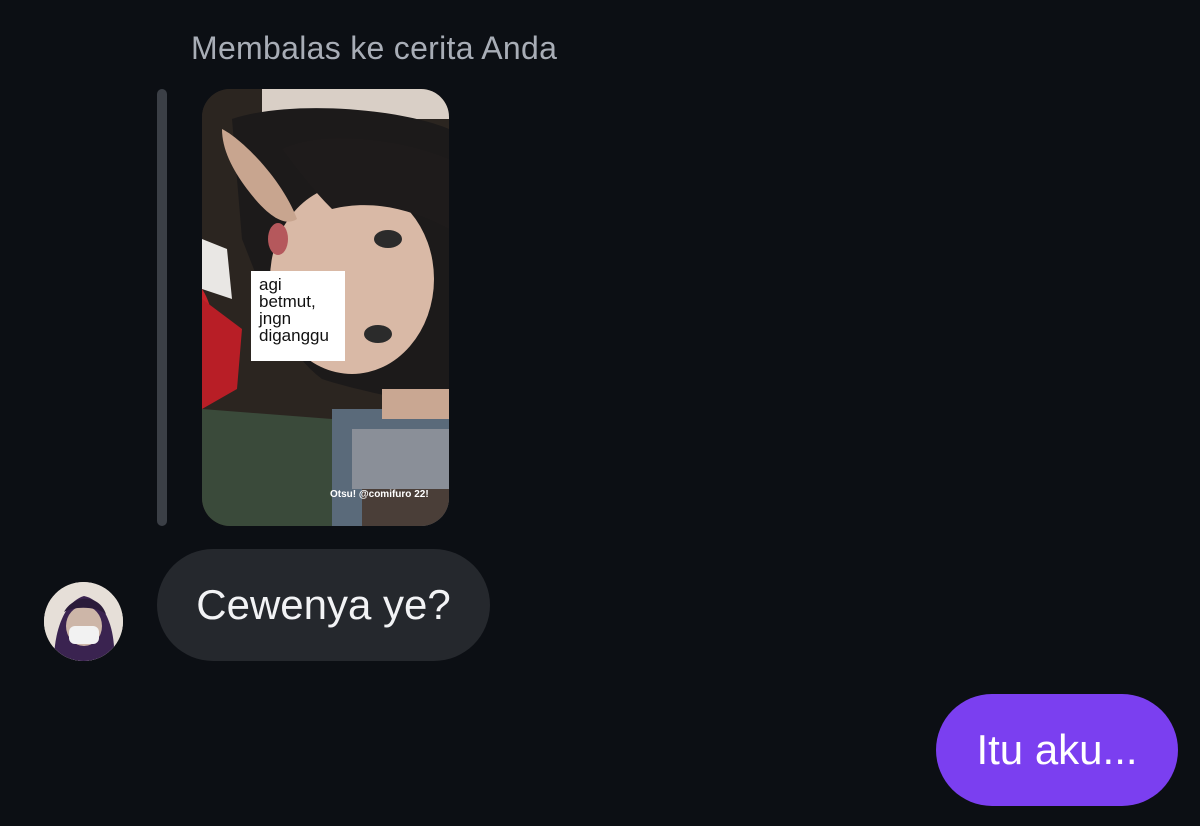 The width and height of the screenshot is (1200, 826). What do you see at coordinates (374, 48) in the screenshot?
I see `reply-context-label: Membalas ke cerita Anda` at bounding box center [374, 48].